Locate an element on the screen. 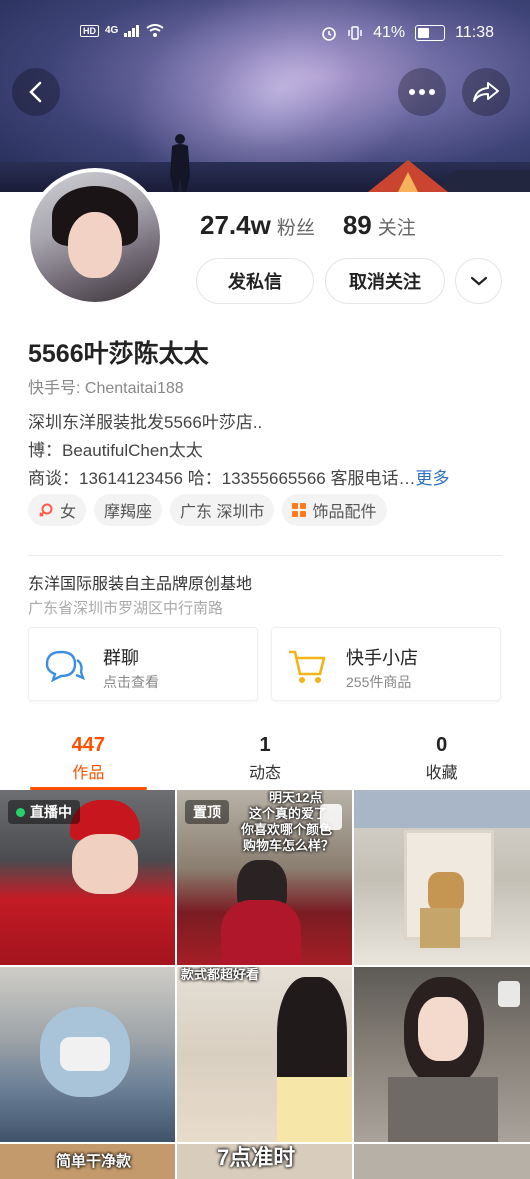 The height and width of the screenshot is (1179, 530). tag-location: 广东 深圳市 is located at coordinates (222, 510).